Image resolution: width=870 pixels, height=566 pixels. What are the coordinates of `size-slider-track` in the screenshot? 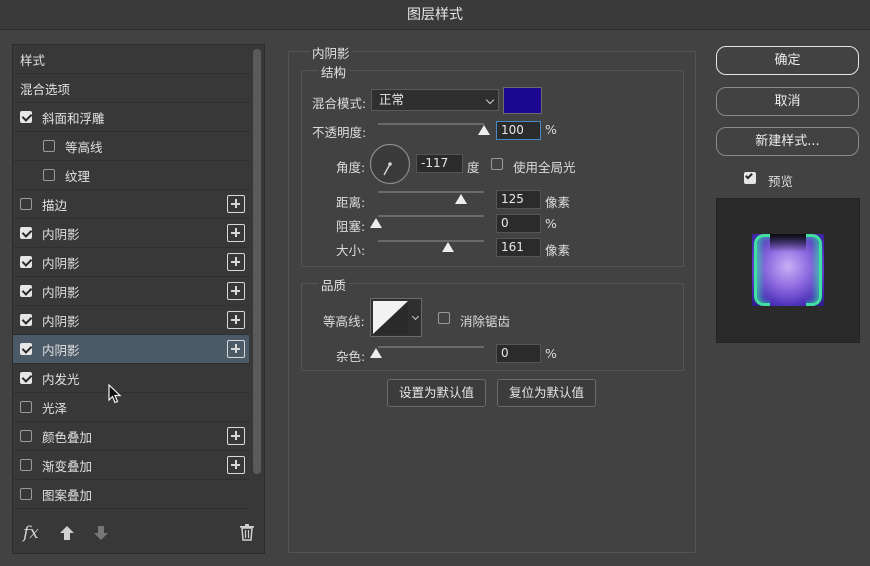 It's located at (431, 241).